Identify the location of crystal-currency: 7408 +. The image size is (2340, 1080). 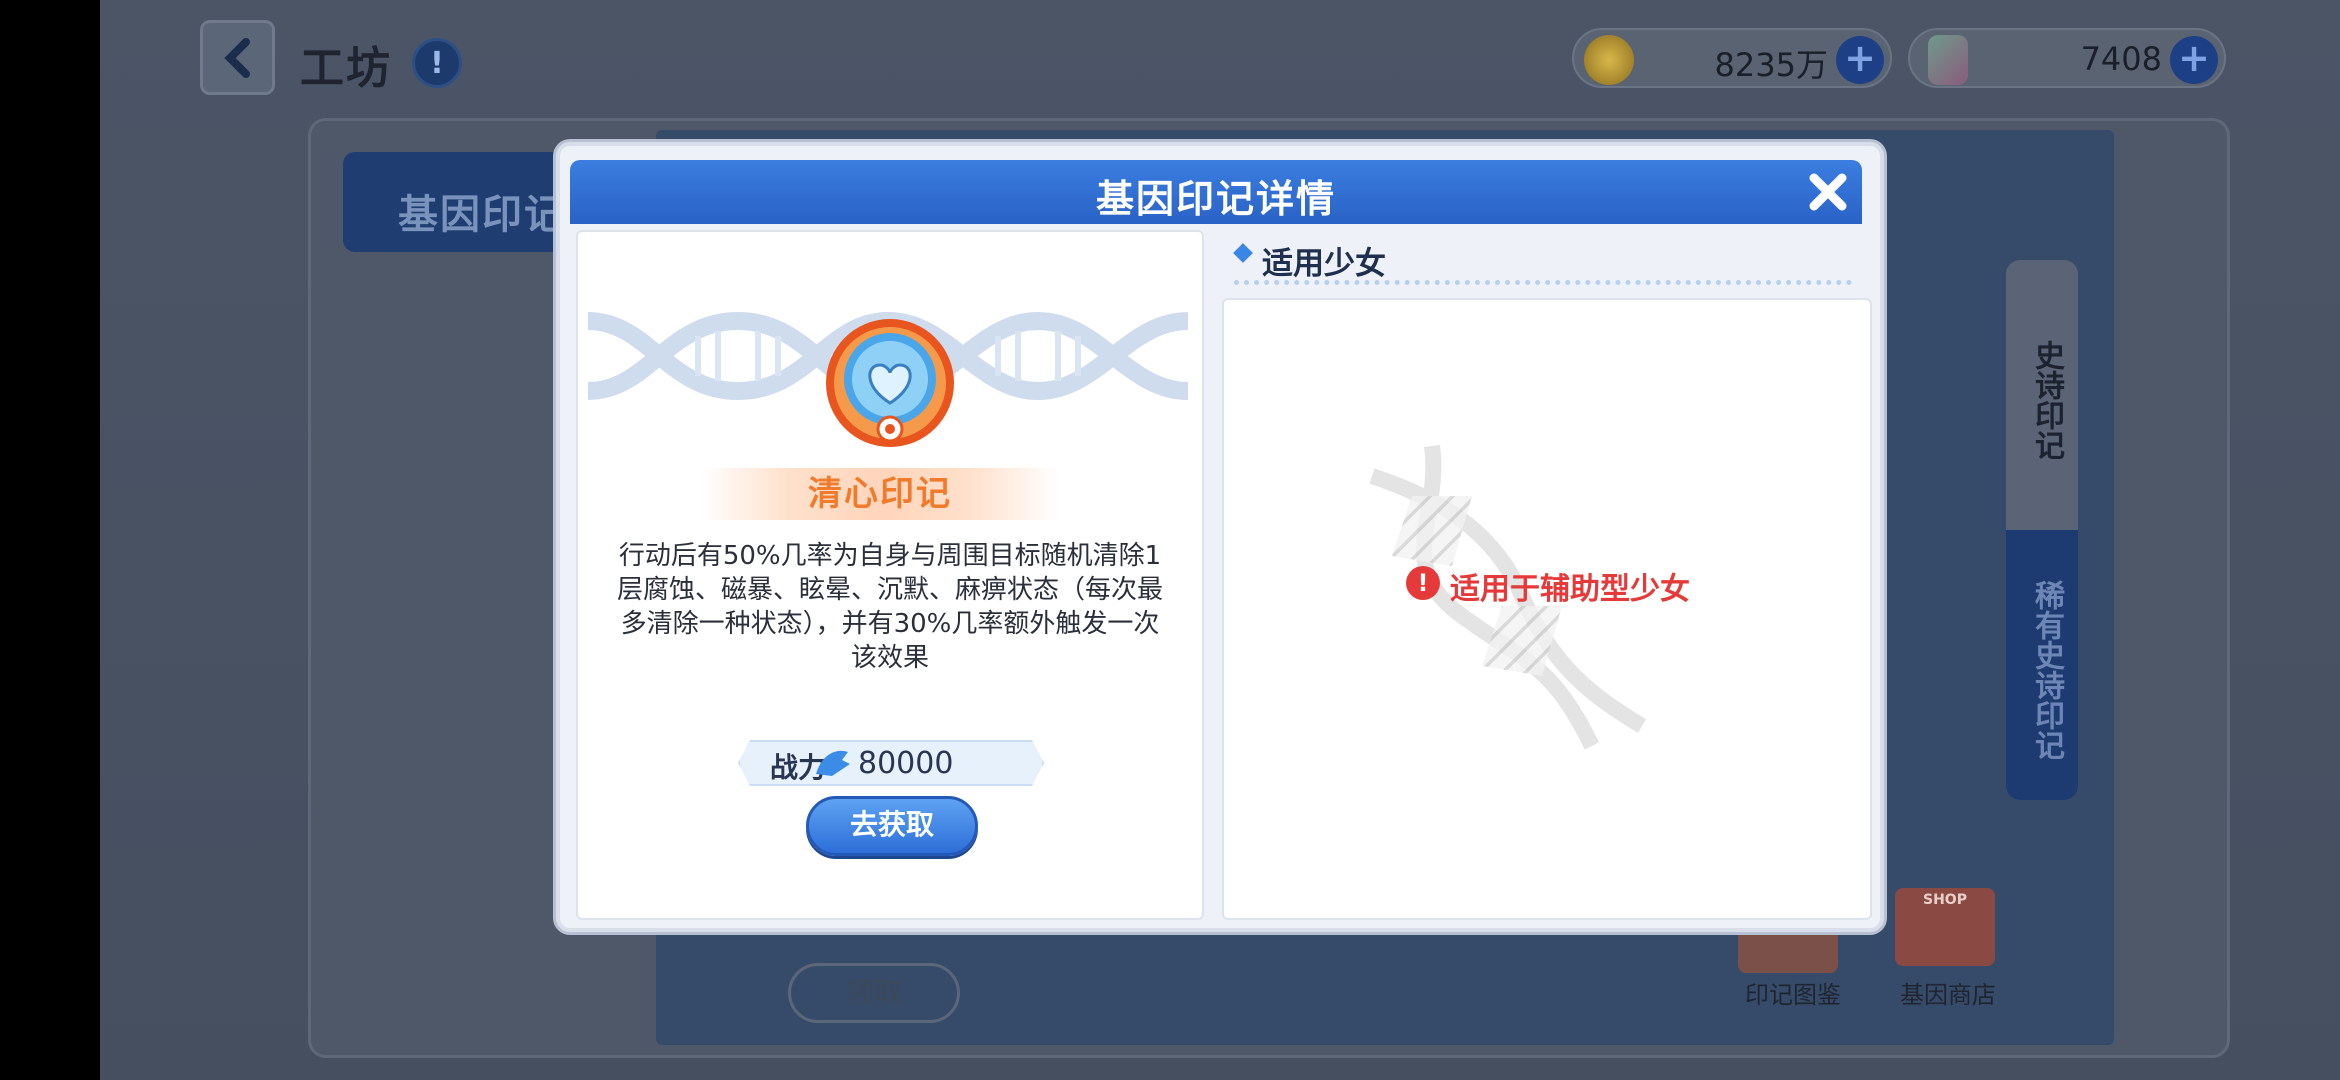
(2067, 58).